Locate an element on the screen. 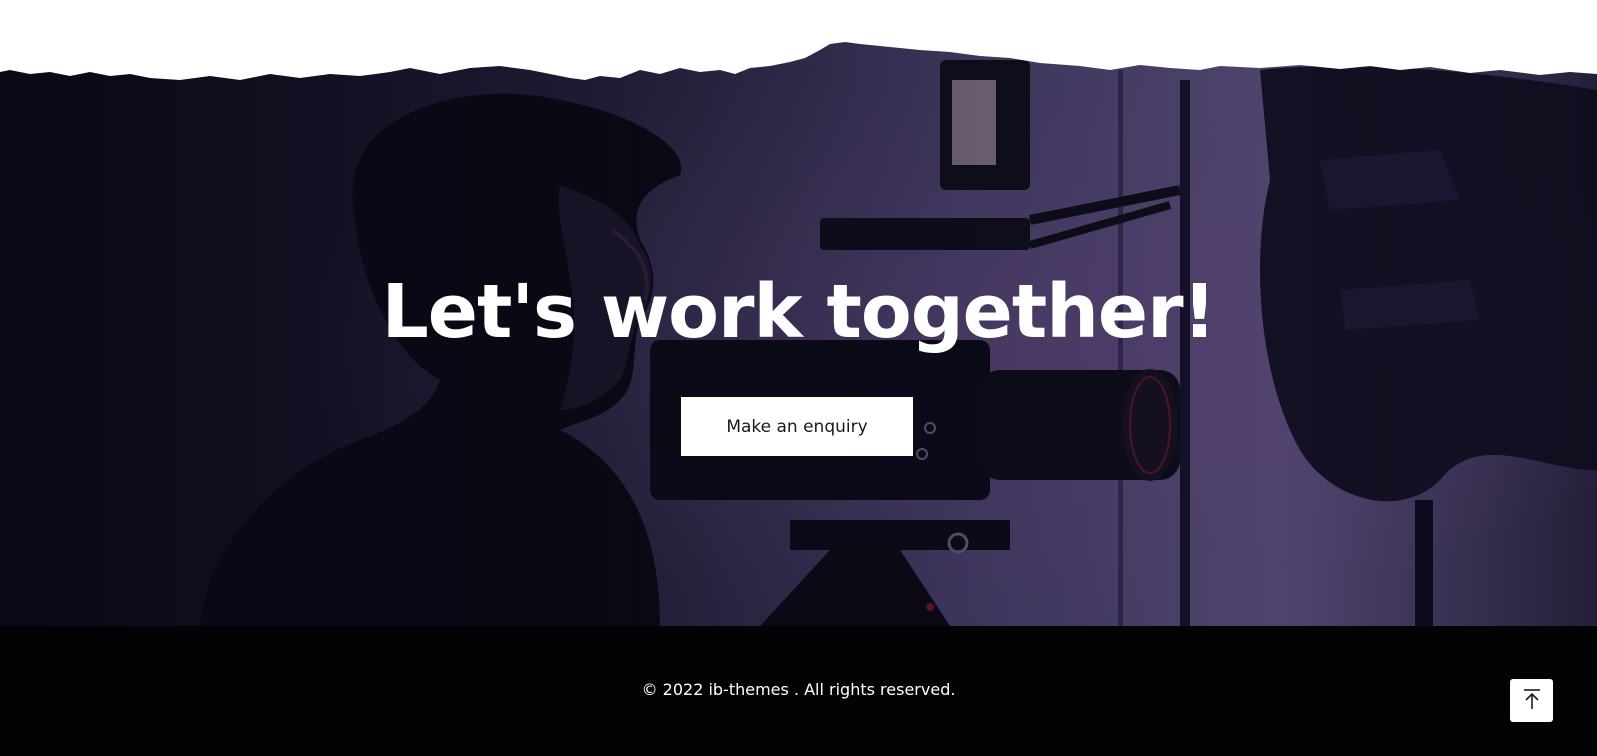 This screenshot has height=756, width=1597. copyright-text: © 2022 ib-themes . All rights reserved. is located at coordinates (798, 689).